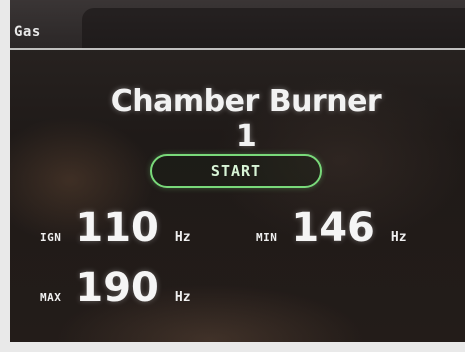  I want to click on start-button: START, so click(236, 171).